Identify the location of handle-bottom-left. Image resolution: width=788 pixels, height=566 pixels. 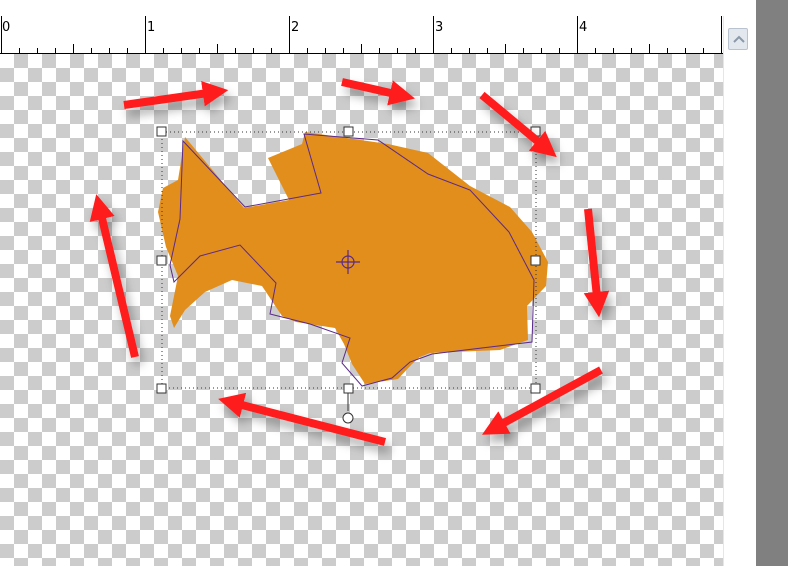
(161, 388).